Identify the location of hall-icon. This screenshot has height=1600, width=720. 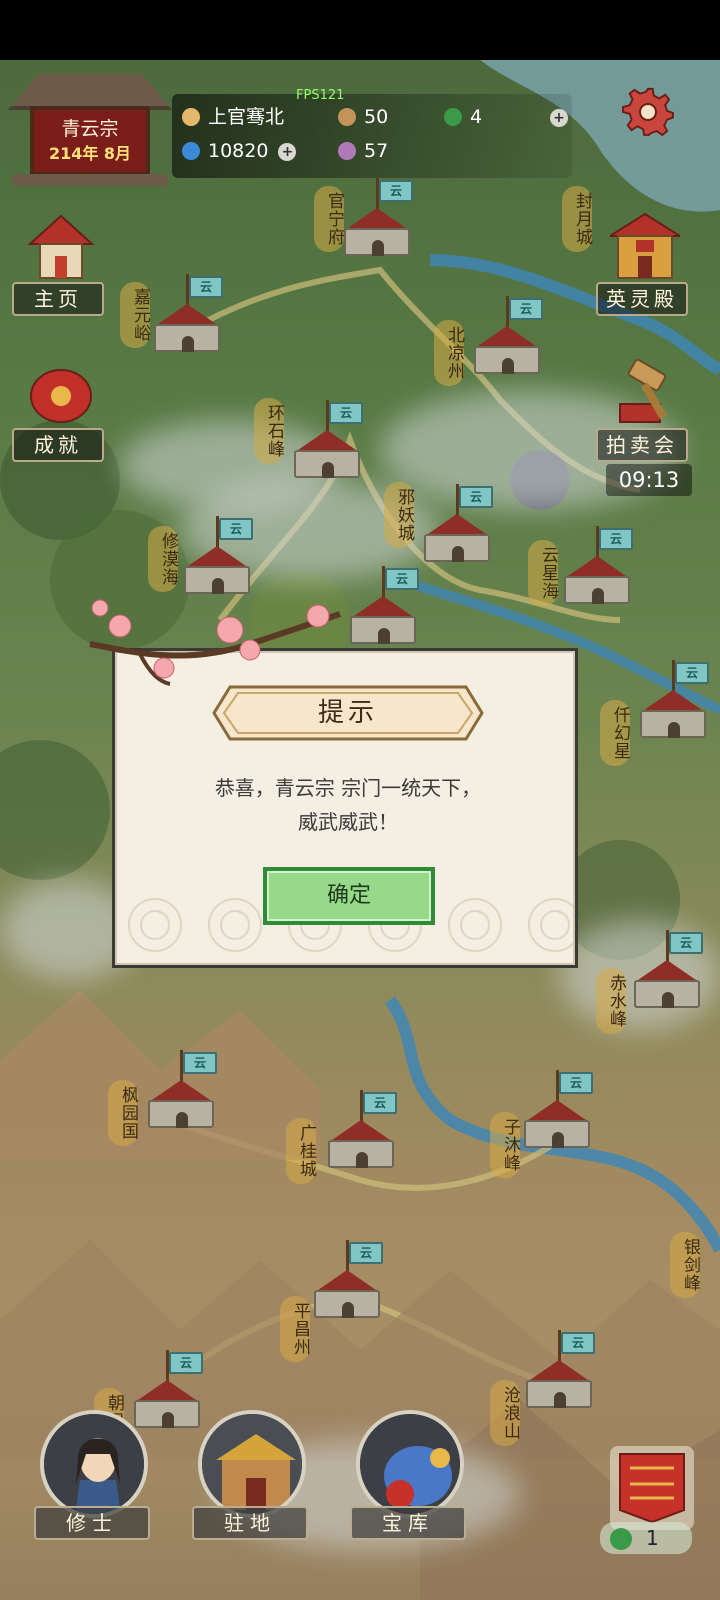
(645, 245).